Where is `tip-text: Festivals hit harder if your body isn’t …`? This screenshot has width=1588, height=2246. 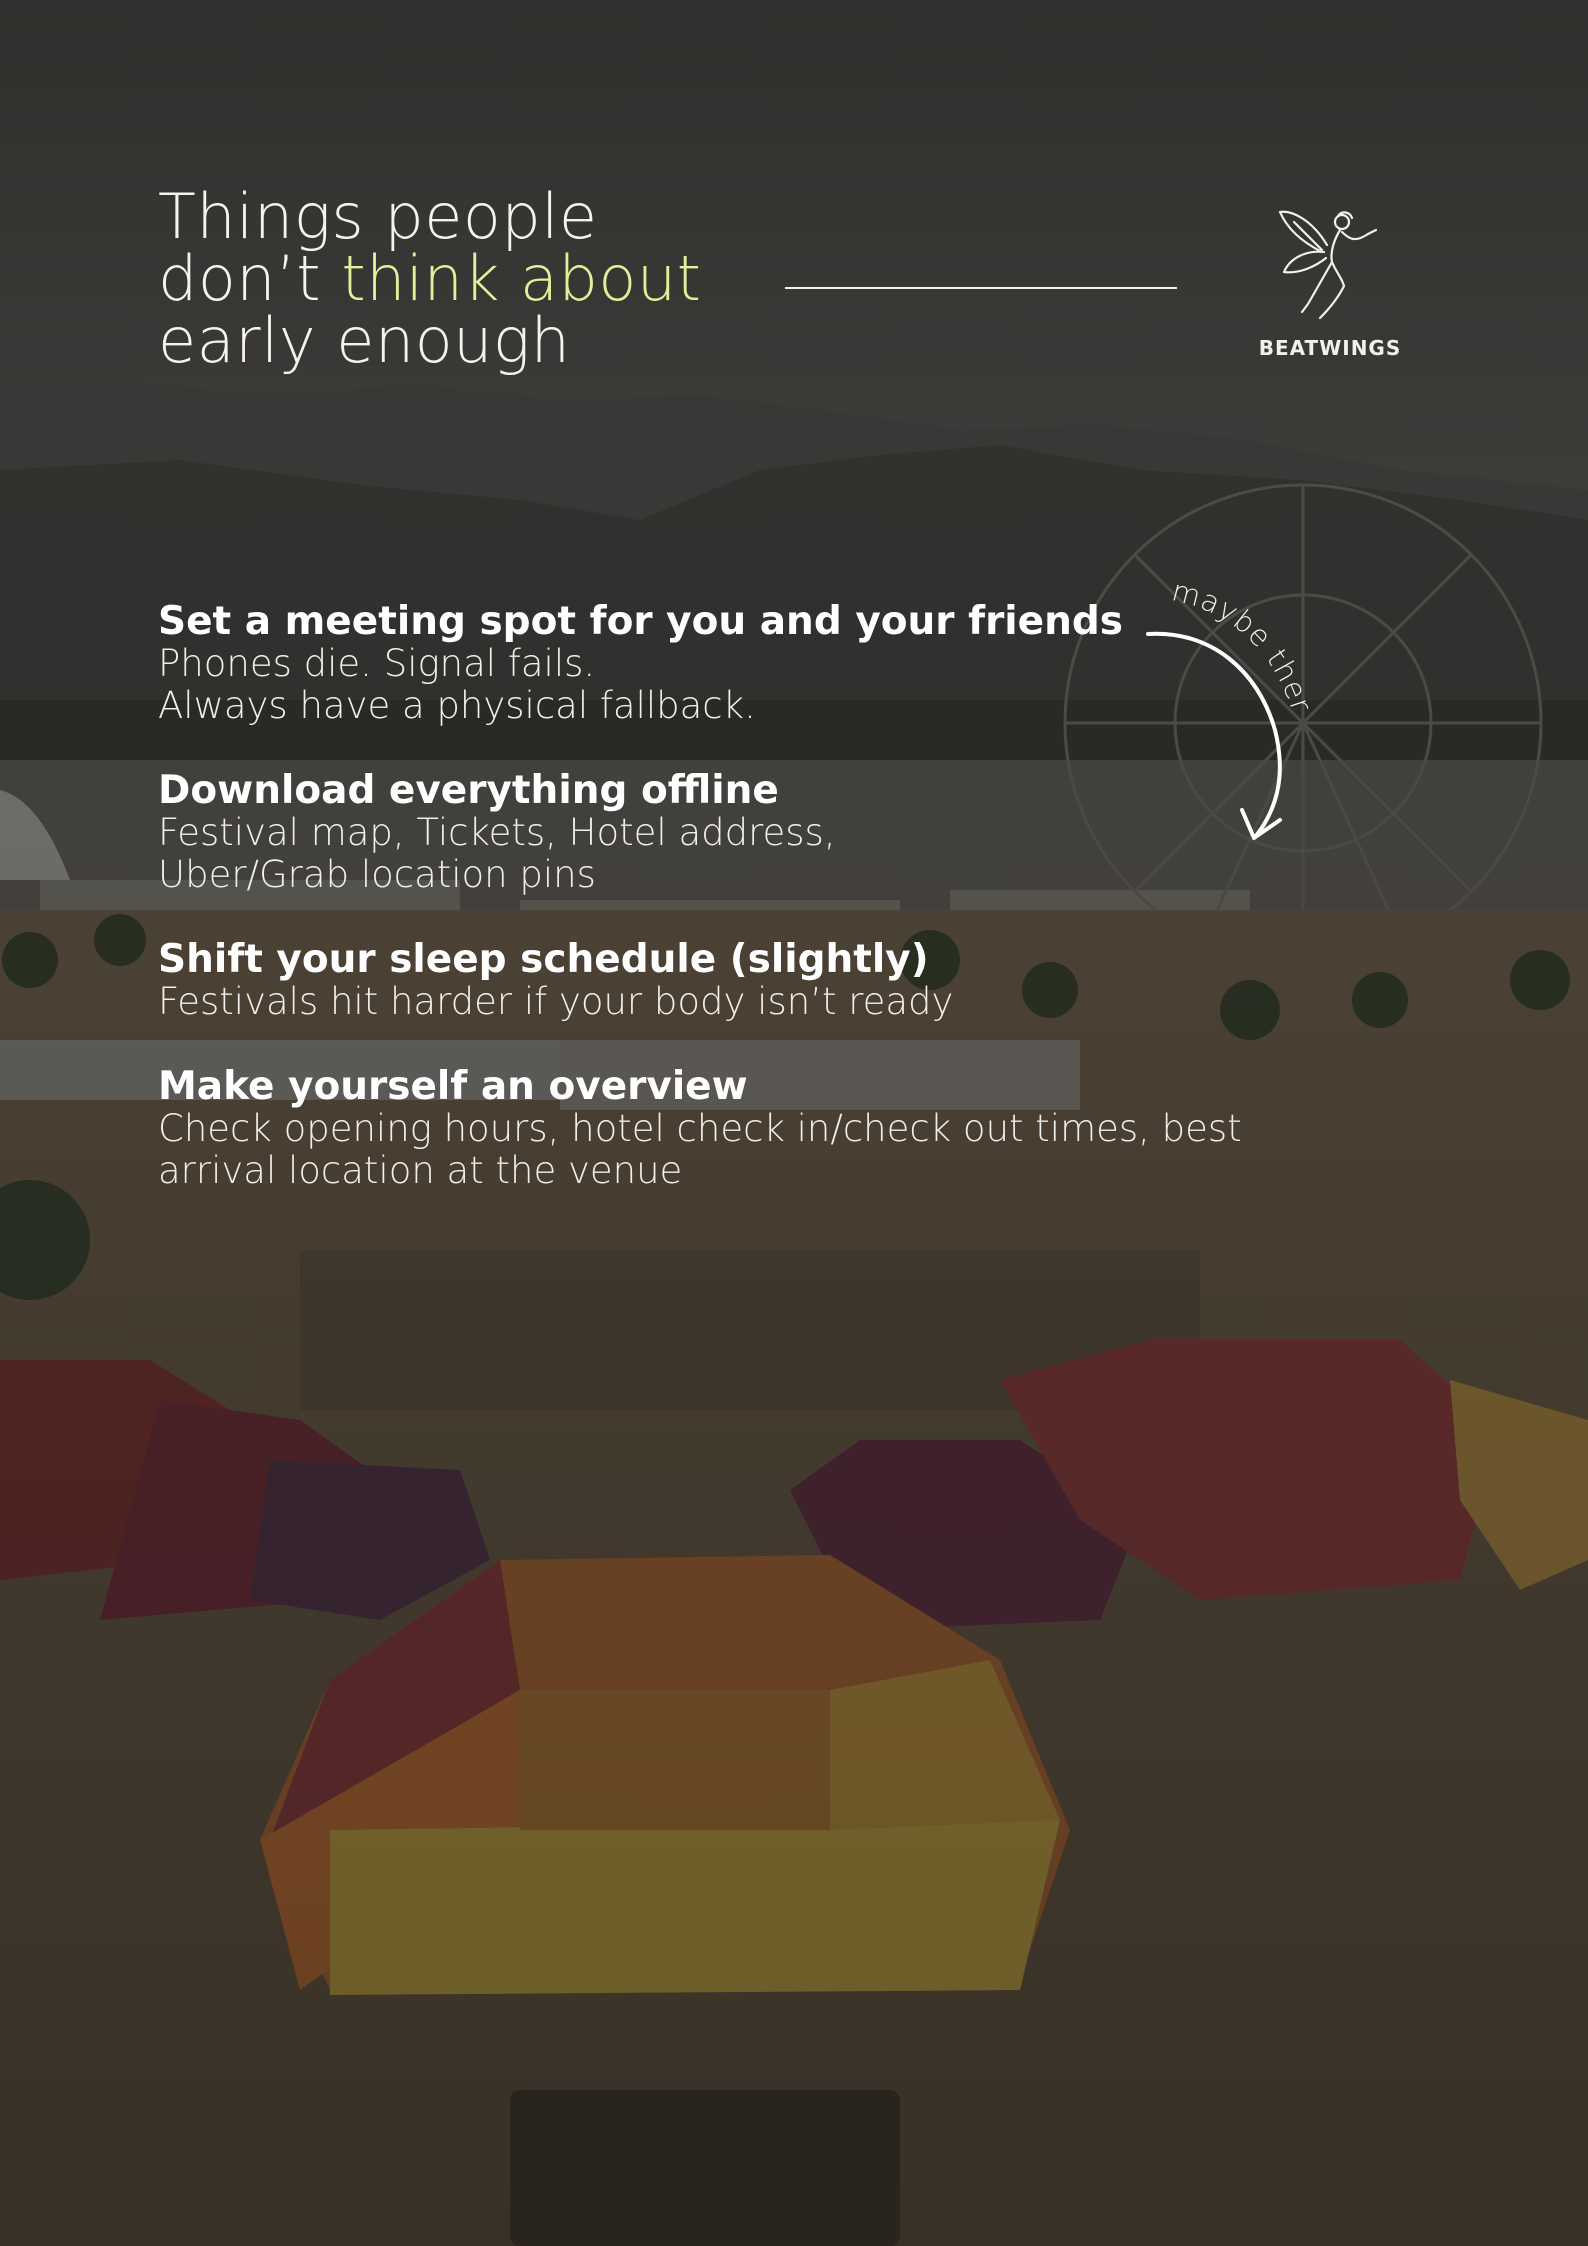 tip-text: Festivals hit harder if your body isn’t … is located at coordinates (556, 1001).